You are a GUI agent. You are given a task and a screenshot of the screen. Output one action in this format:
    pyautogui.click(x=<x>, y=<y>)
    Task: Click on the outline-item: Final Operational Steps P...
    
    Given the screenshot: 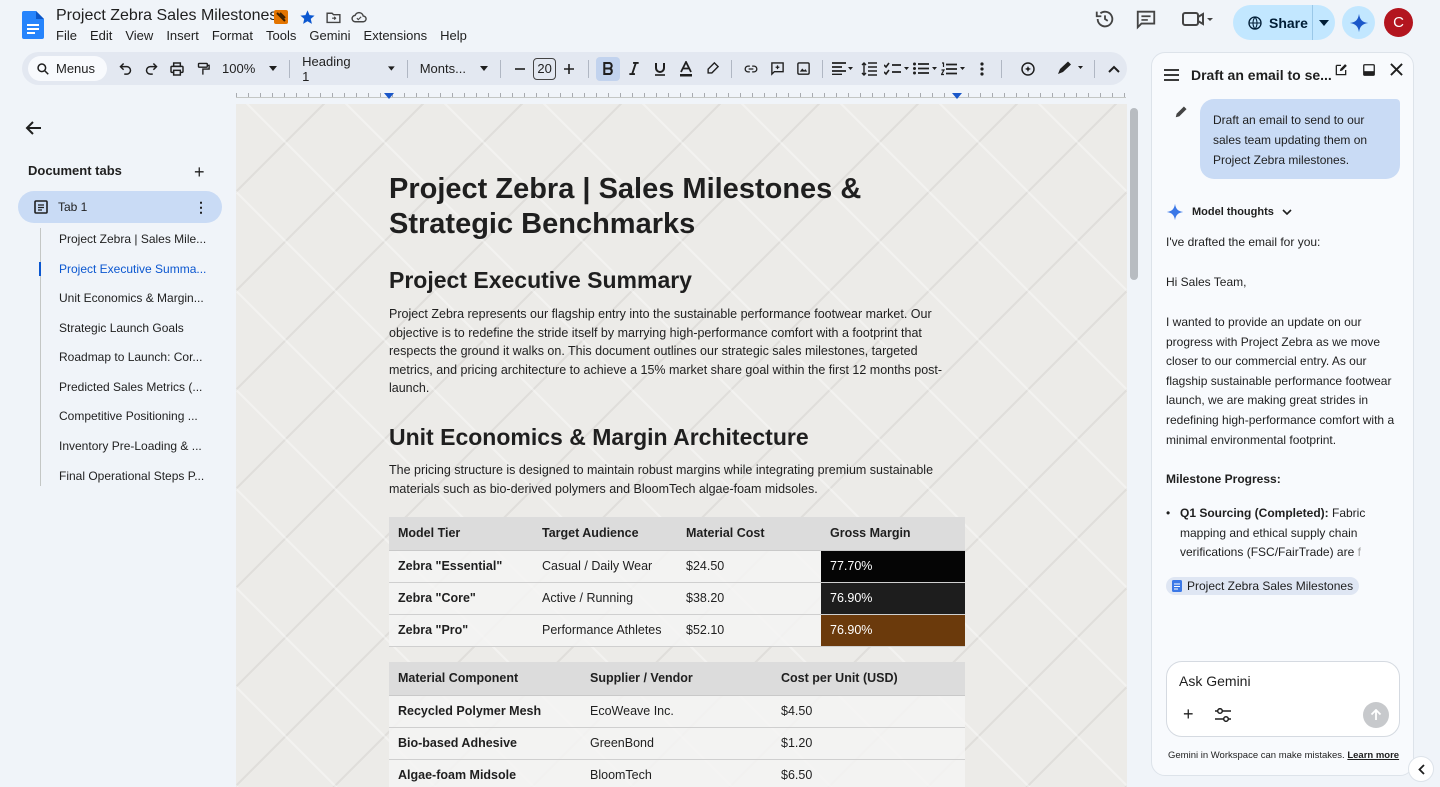 What is the action you would take?
    pyautogui.click(x=131, y=476)
    